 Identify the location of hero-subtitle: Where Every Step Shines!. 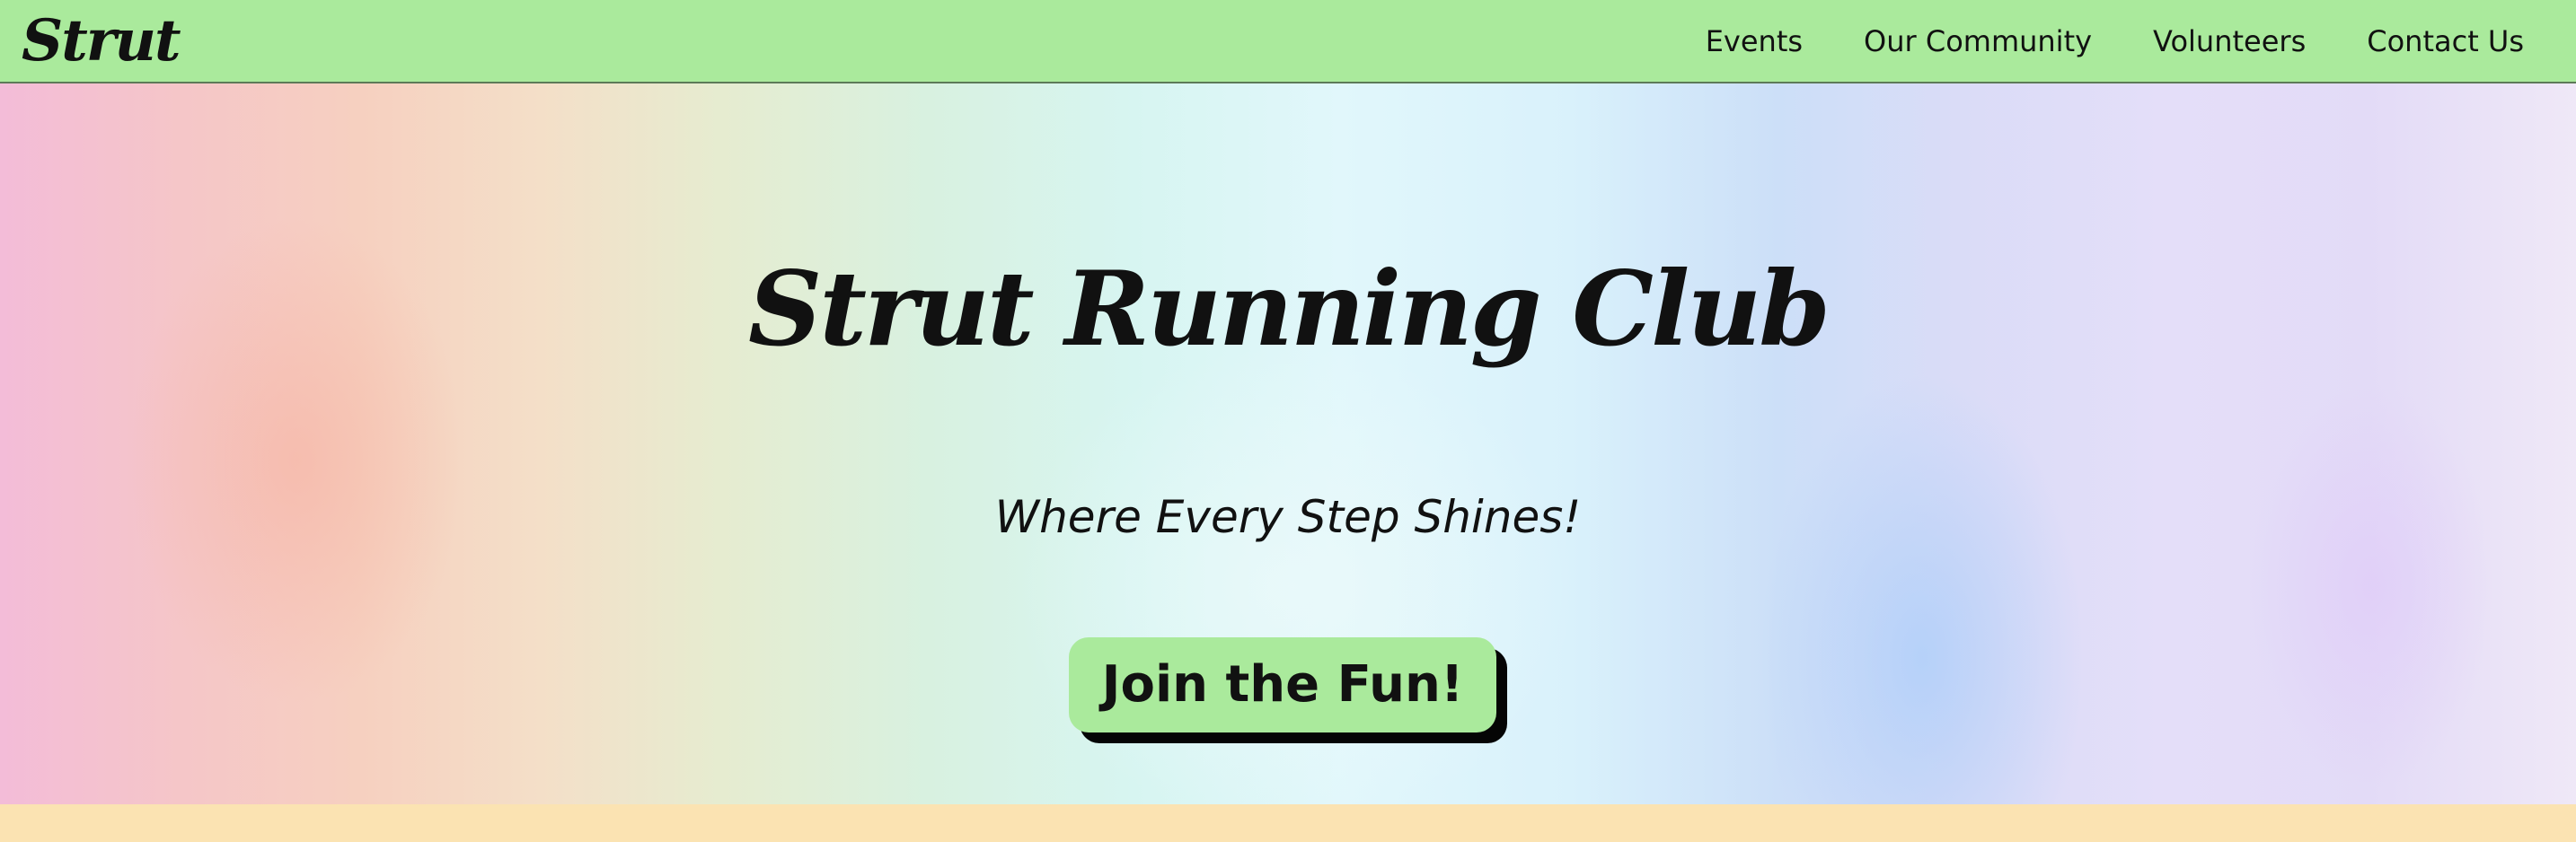
(1288, 517).